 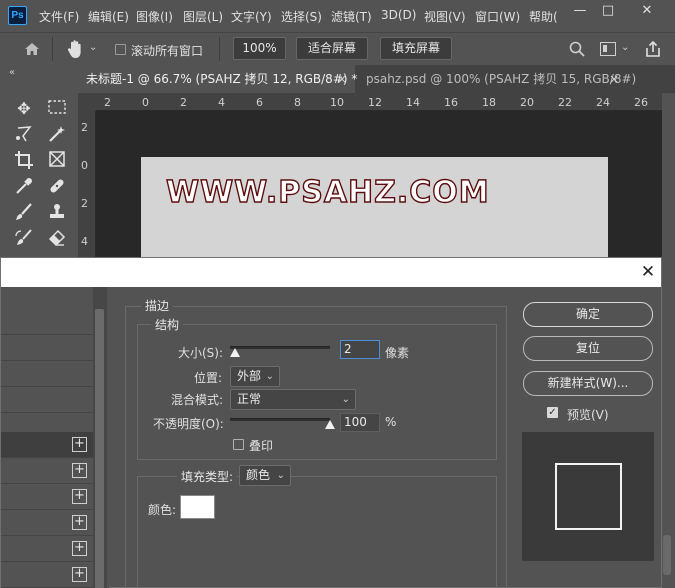 I want to click on scroll-all-checkbox, so click(x=120, y=49).